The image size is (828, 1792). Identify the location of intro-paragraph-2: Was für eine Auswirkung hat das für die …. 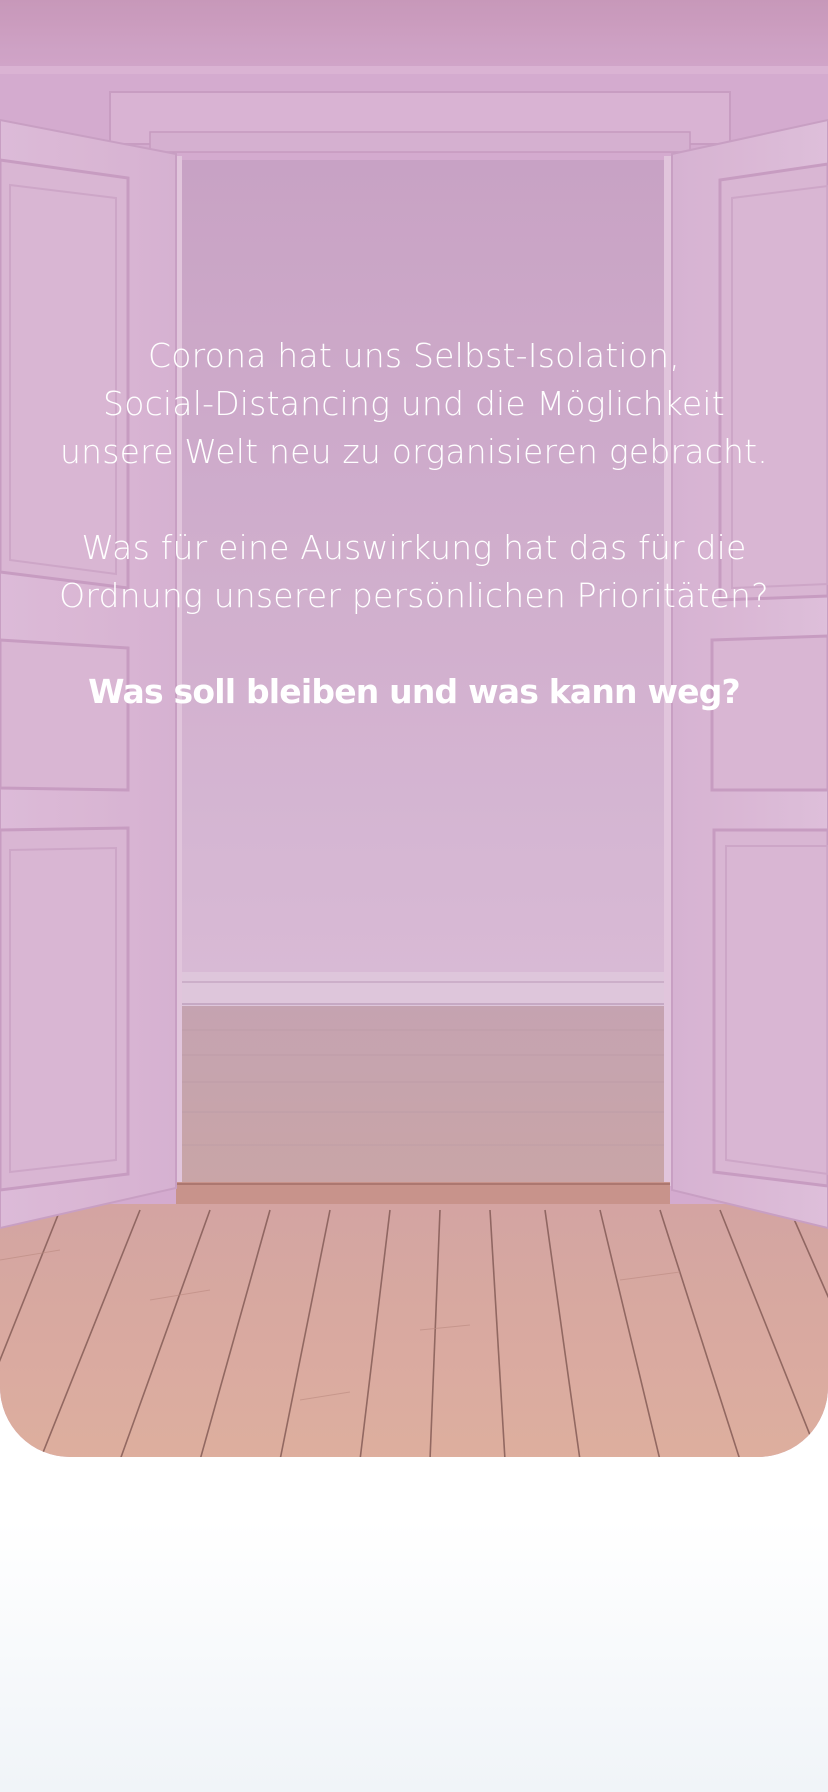
(414, 572).